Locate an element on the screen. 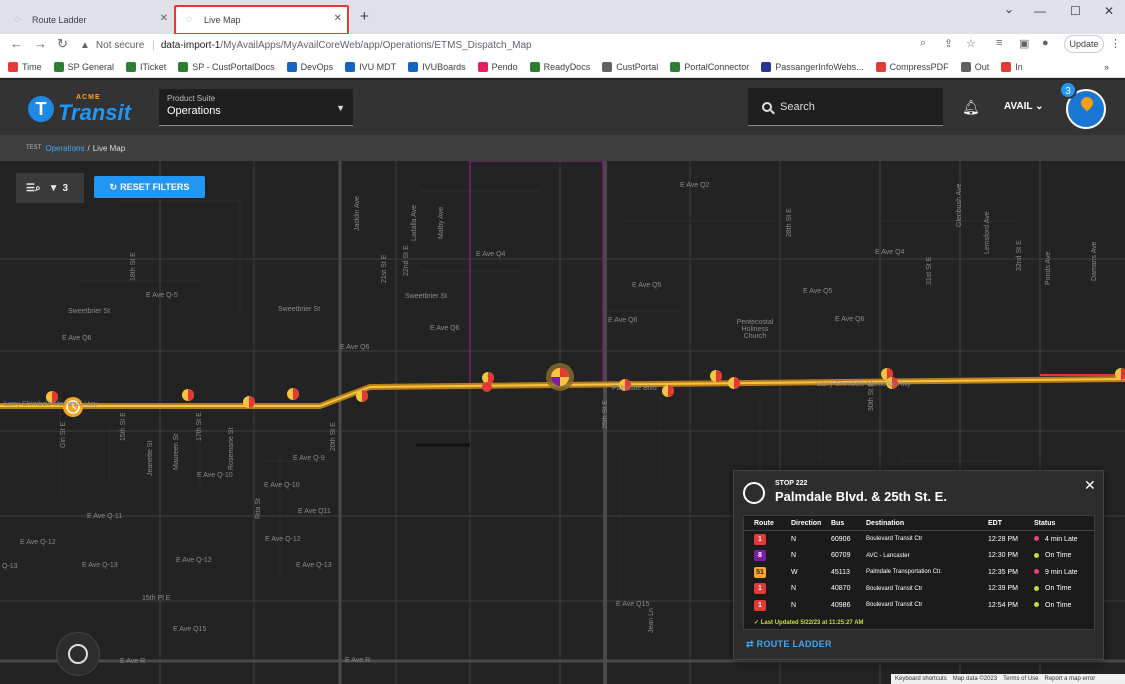 The image size is (1125, 684). map-layers-button is located at coordinates (78, 654).